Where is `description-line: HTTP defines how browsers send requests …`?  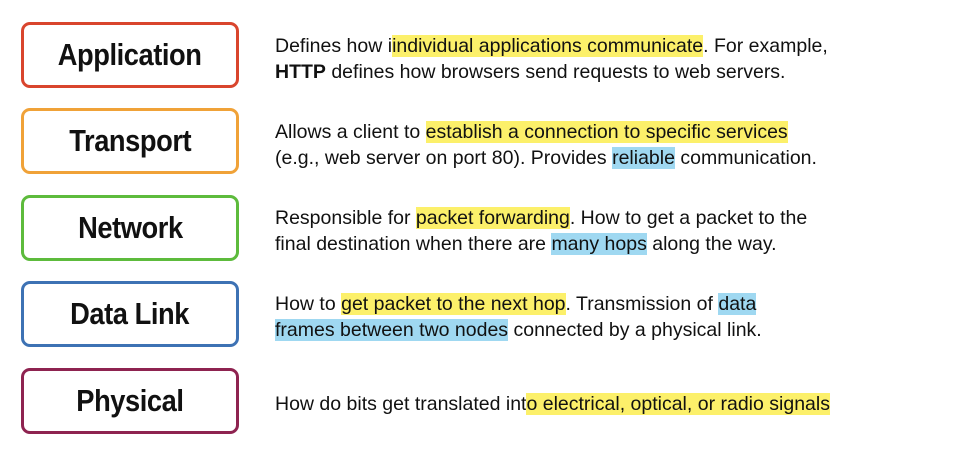 description-line: HTTP defines how browsers send requests … is located at coordinates (610, 72).